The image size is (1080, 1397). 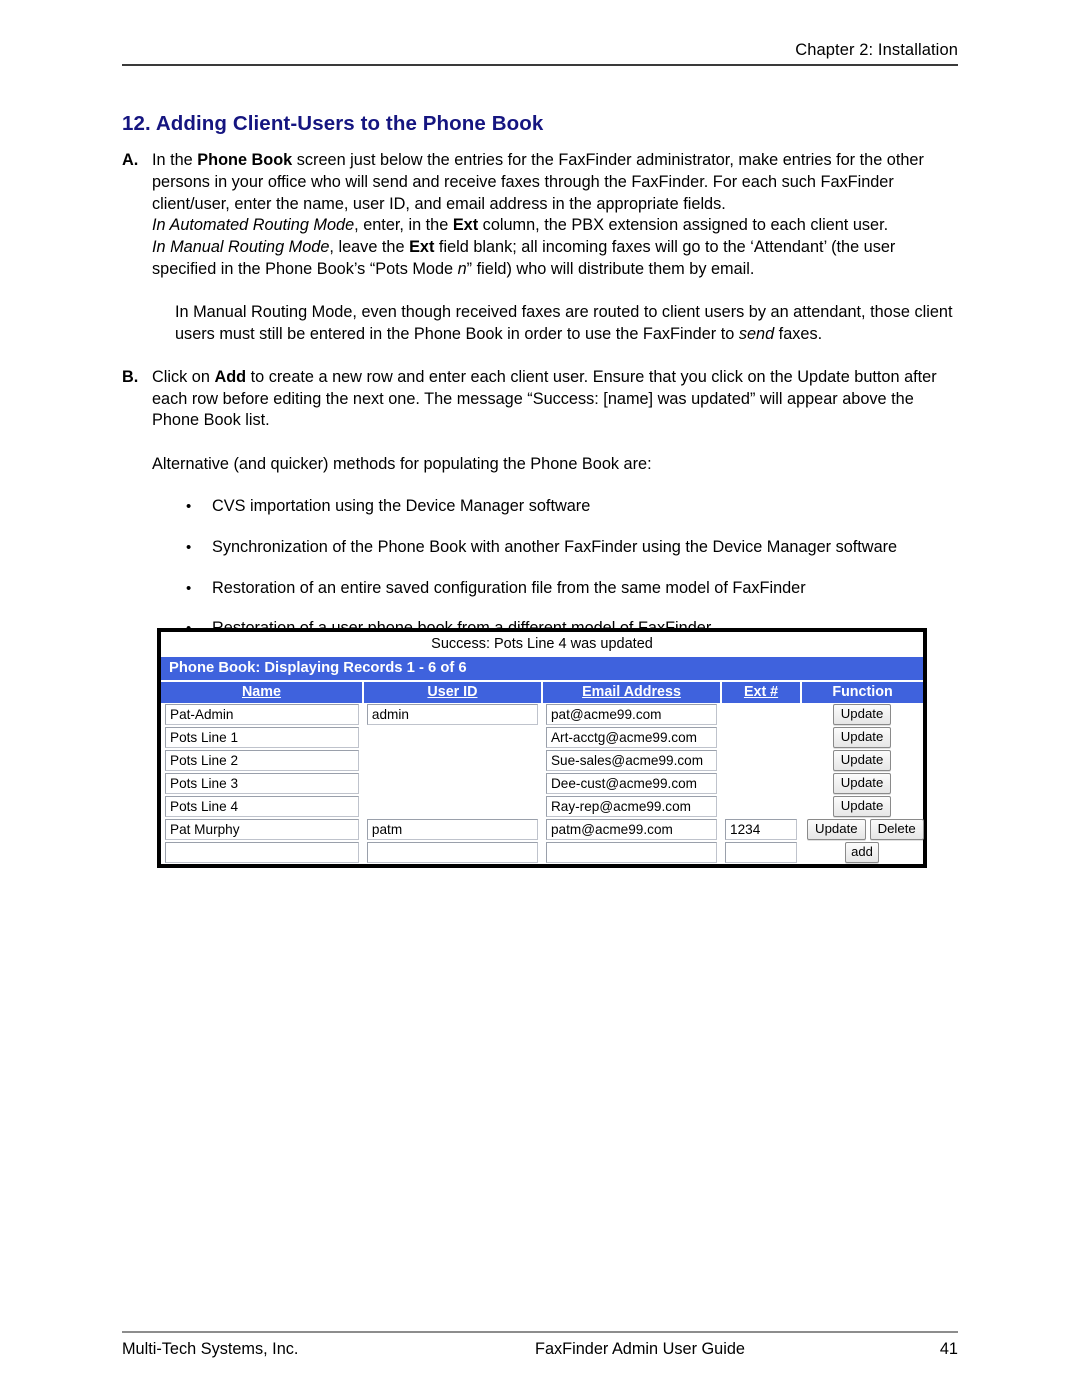 I want to click on ext-input-new, so click(x=761, y=852).